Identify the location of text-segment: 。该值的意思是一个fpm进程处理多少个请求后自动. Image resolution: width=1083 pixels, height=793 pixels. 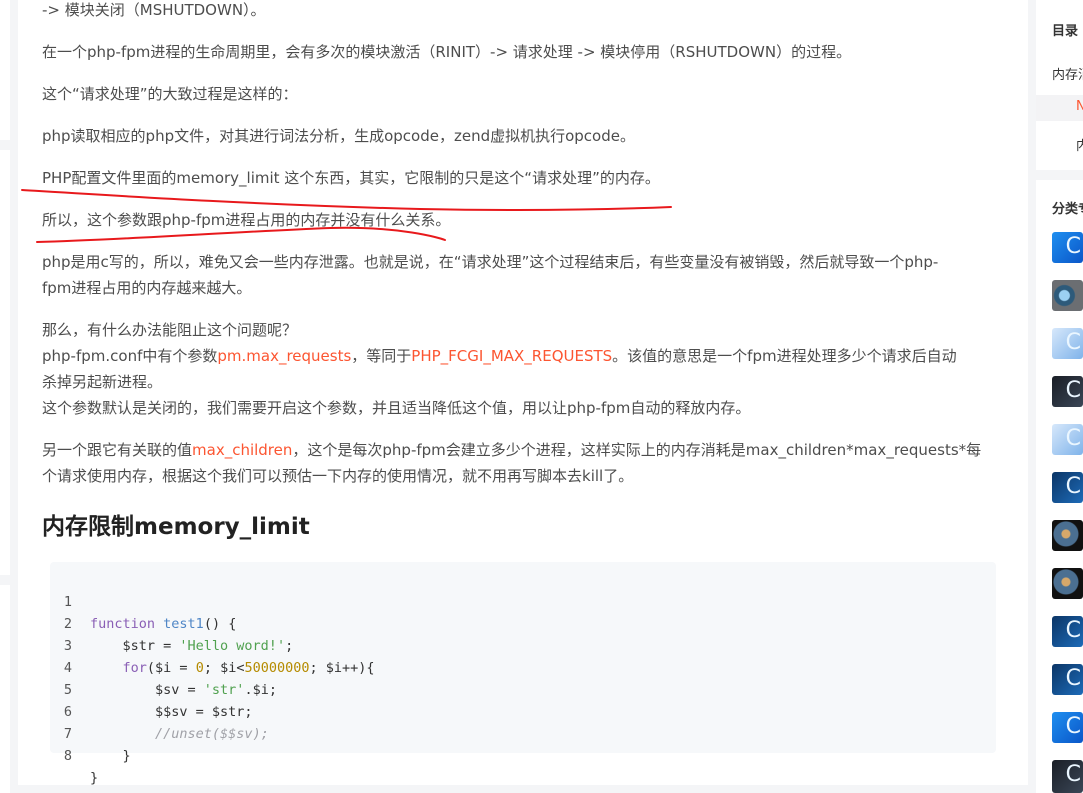
(784, 356).